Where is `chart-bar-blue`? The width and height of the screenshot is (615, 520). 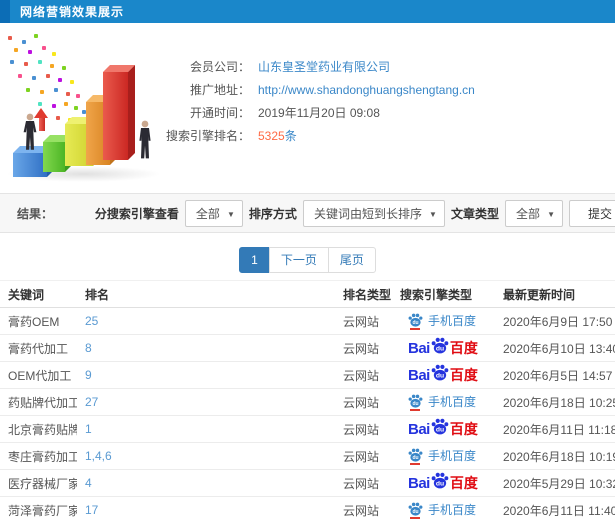
chart-bar-blue is located at coordinates (30, 165).